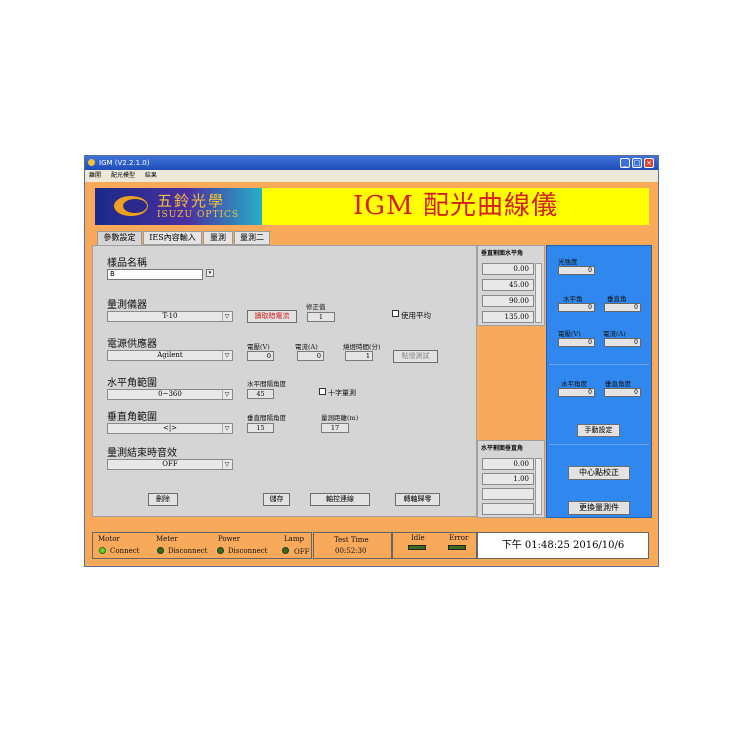 This screenshot has height=739, width=739. What do you see at coordinates (302, 552) in the screenshot?
I see `lamp-state: OFF` at bounding box center [302, 552].